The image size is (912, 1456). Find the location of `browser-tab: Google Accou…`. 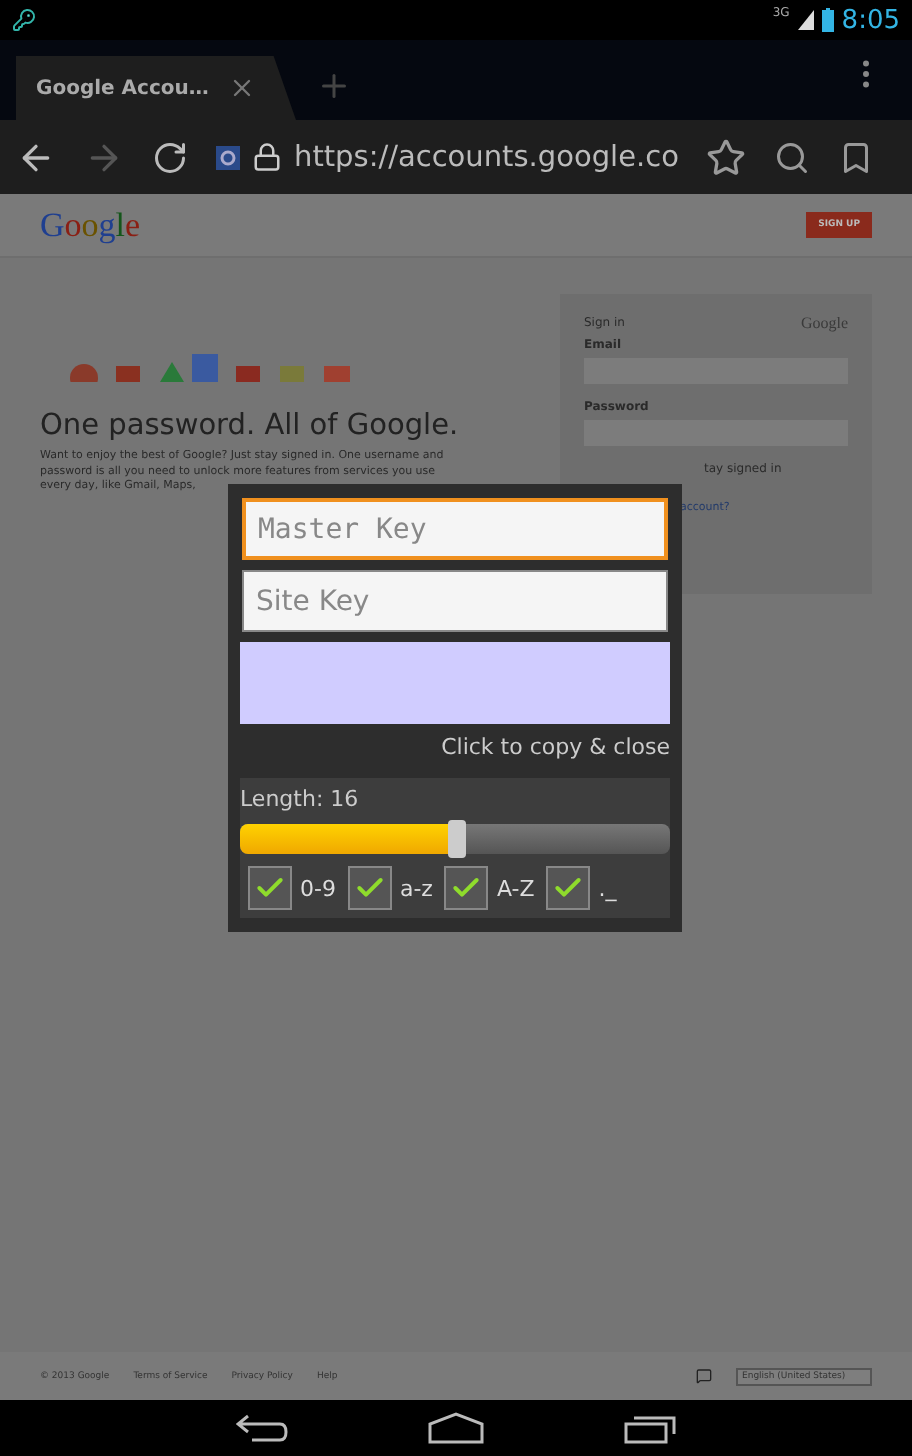

browser-tab: Google Accou… is located at coordinates (156, 88).